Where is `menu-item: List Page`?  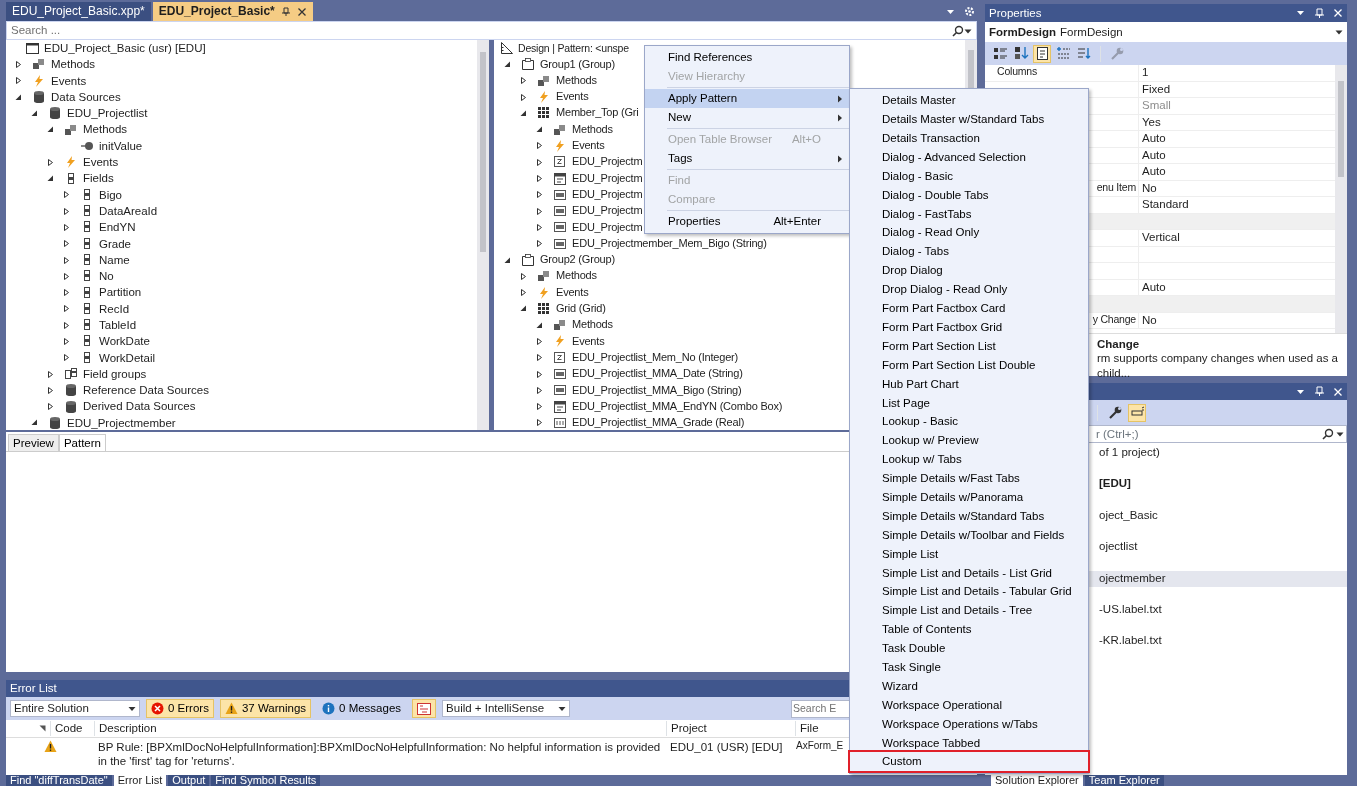 menu-item: List Page is located at coordinates (969, 403).